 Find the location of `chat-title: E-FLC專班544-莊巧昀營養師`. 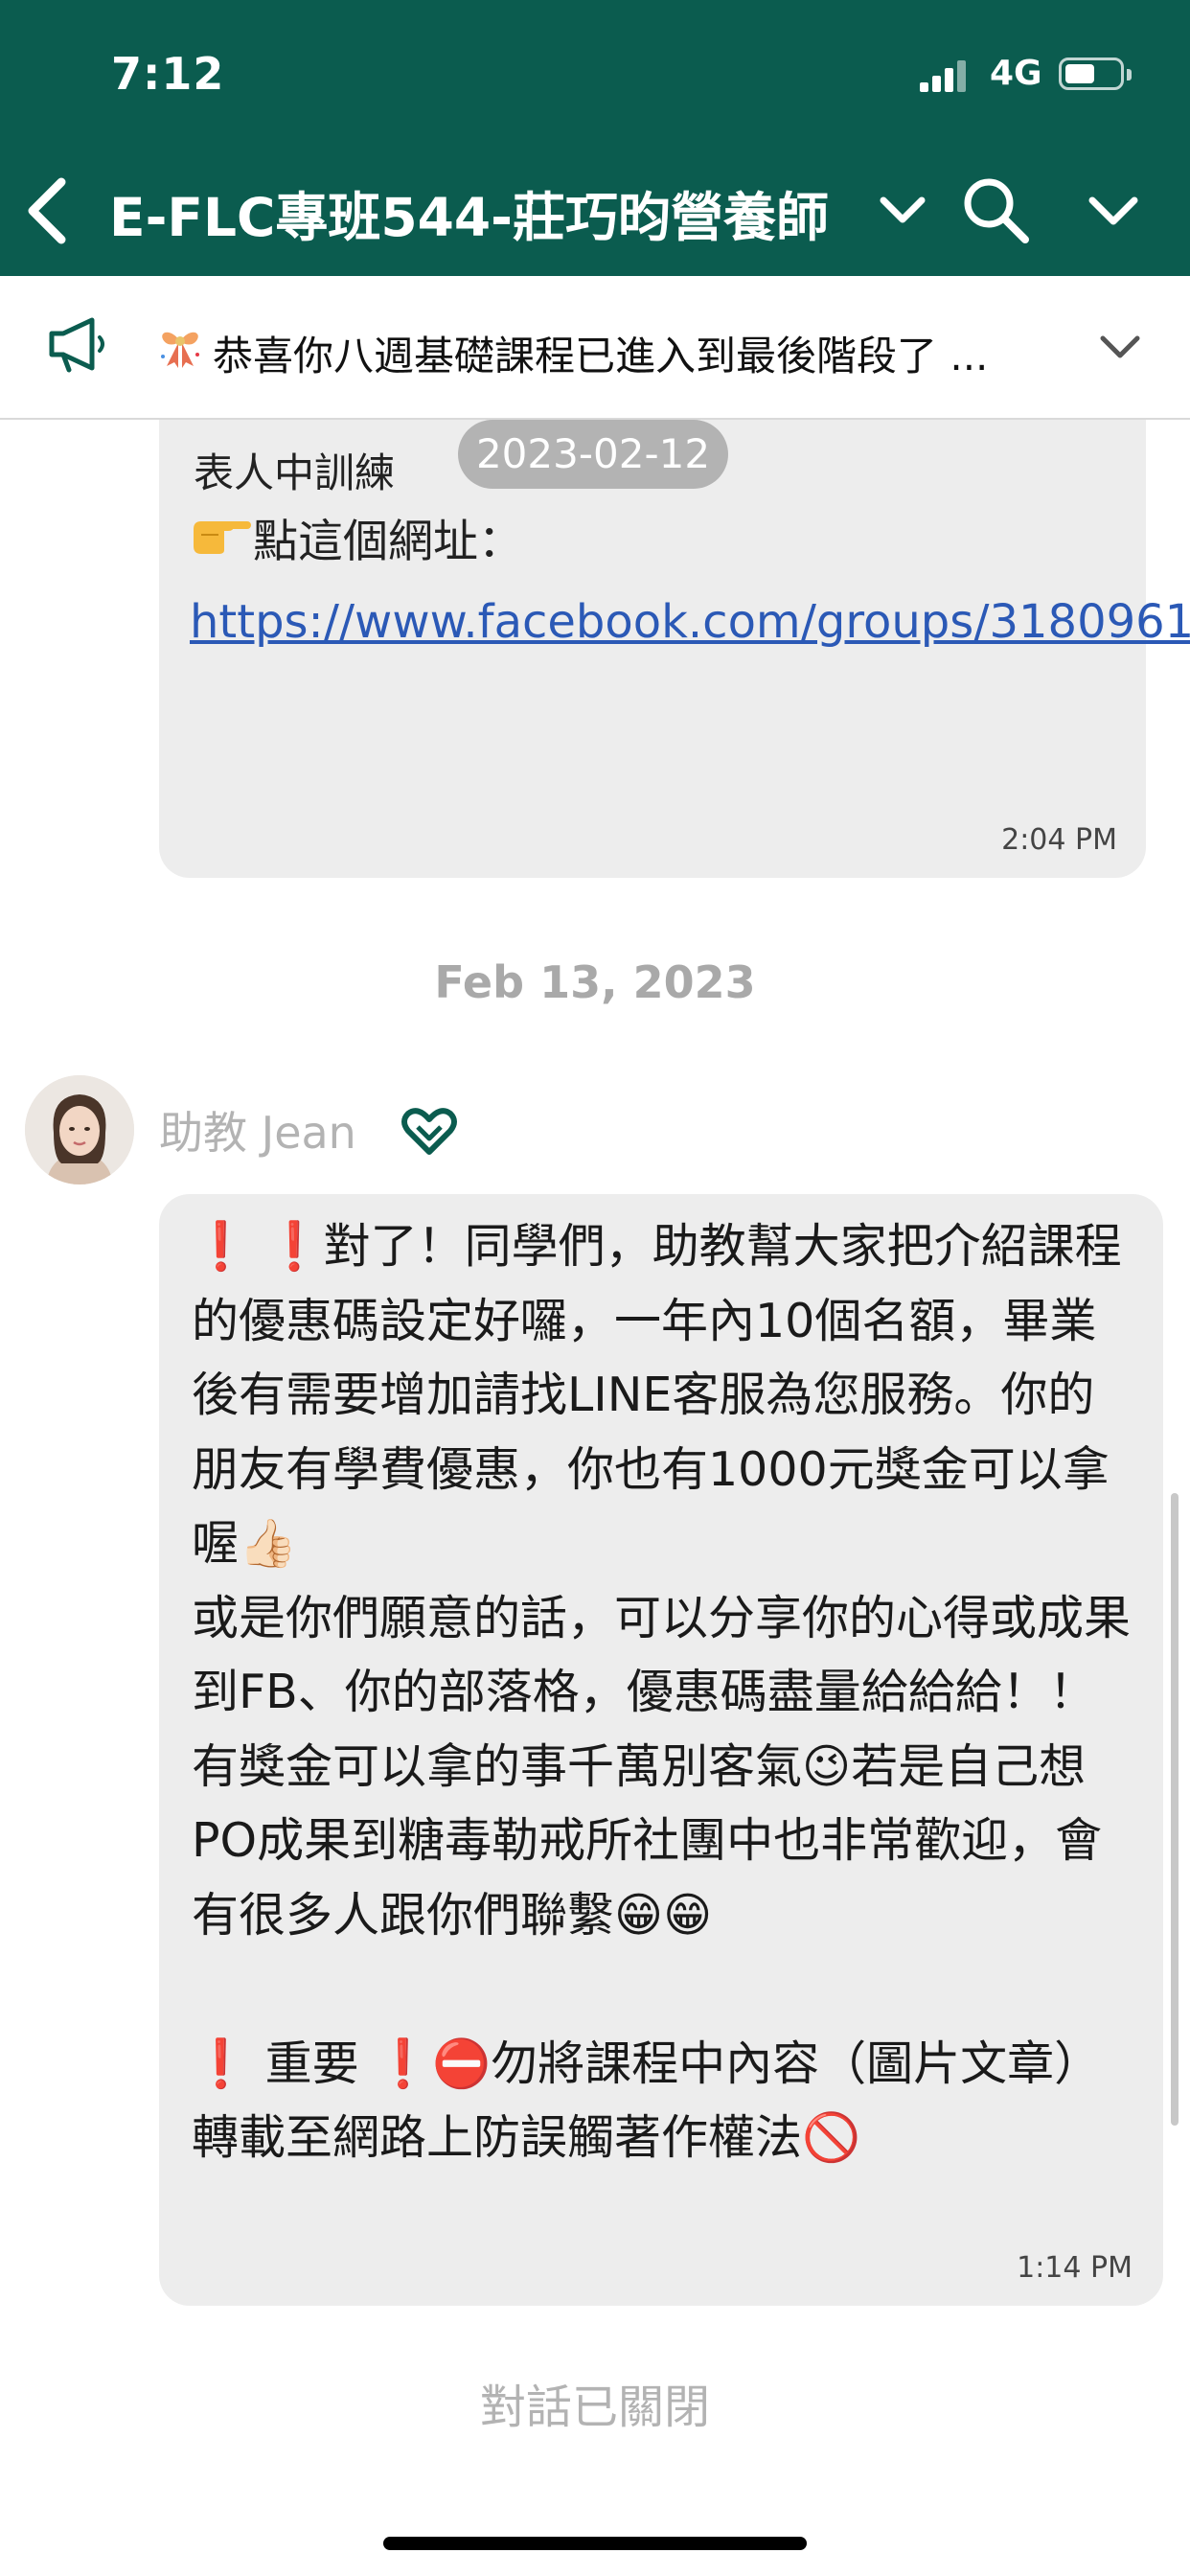

chat-title: E-FLC專班544-莊巧昀營養師 is located at coordinates (469, 212).